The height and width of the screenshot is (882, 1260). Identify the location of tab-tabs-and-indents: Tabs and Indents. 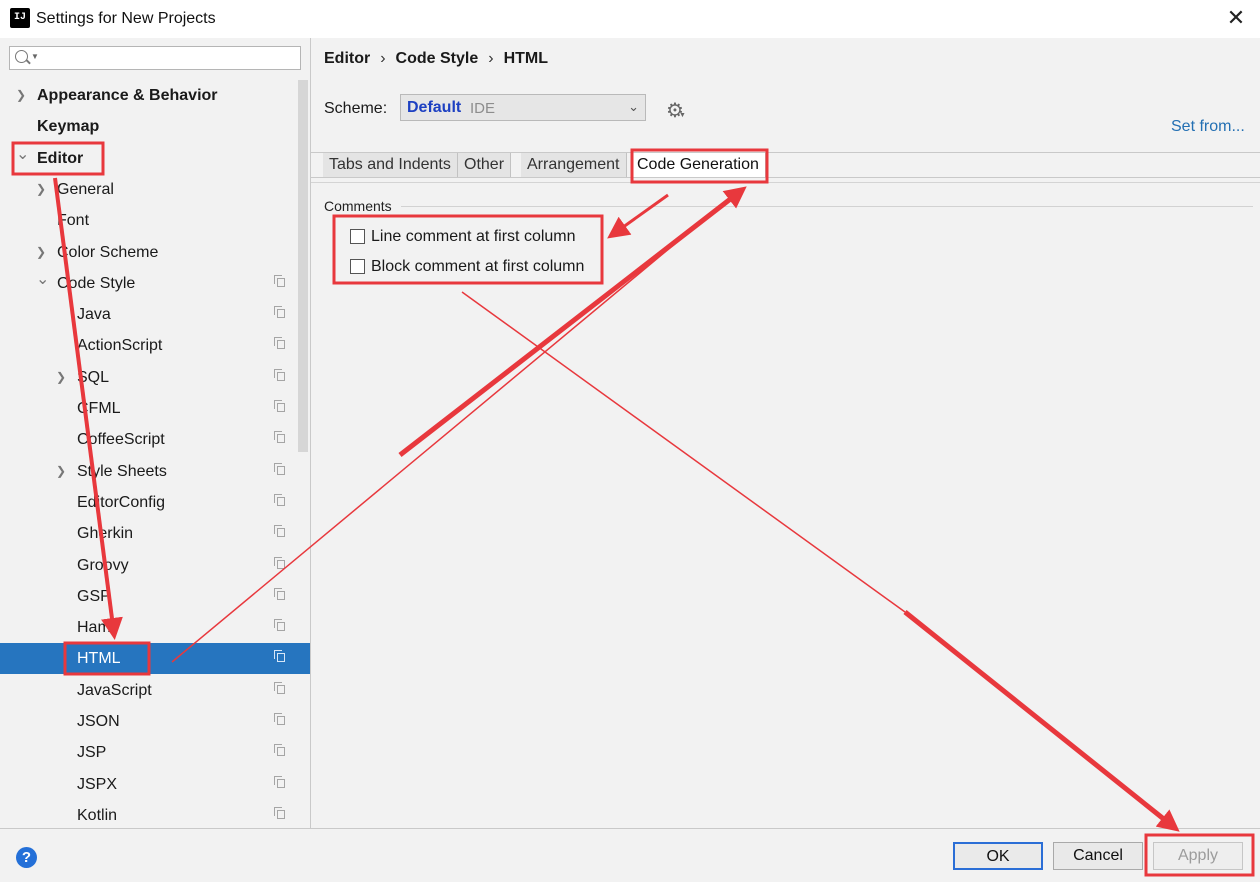
(390, 165).